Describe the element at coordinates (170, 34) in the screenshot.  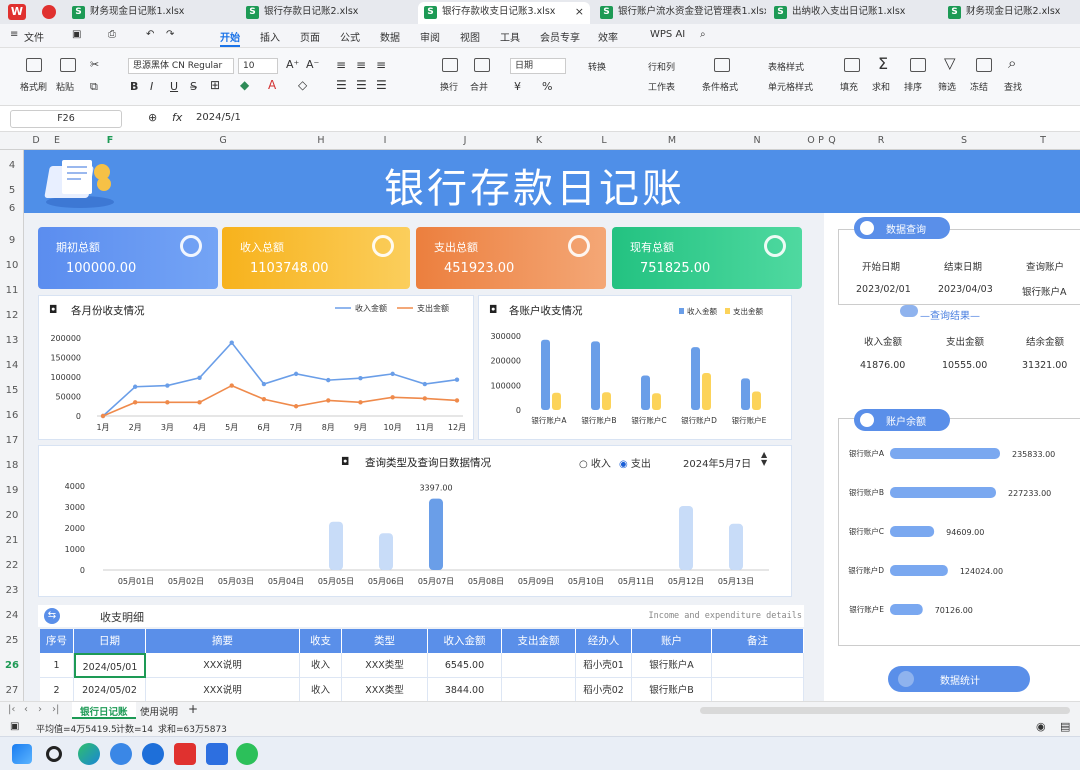
I see `redo-icon: ↷` at that location.